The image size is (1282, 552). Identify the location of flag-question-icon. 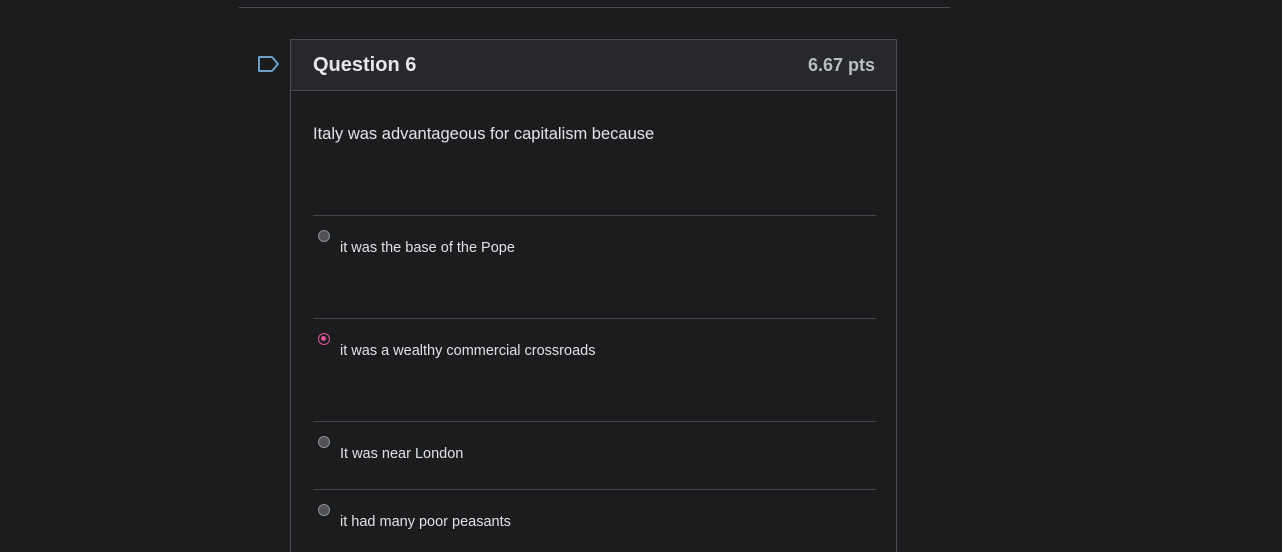
(269, 64).